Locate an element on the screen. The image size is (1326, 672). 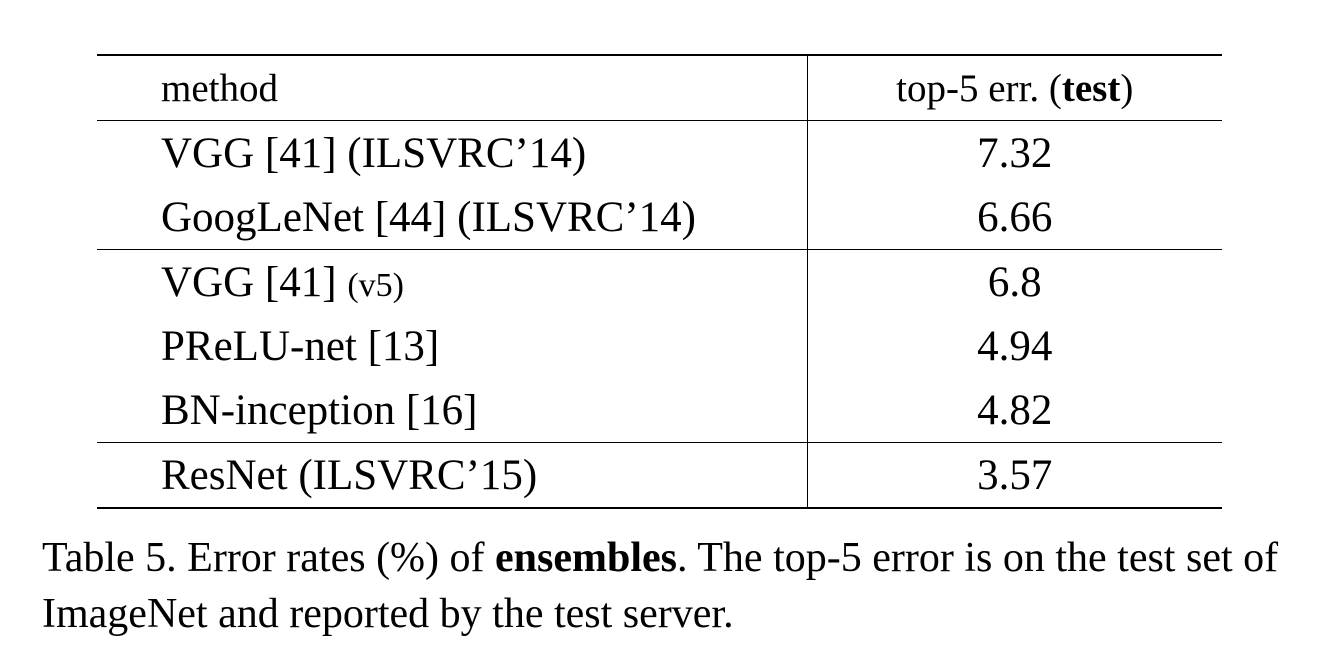
method-cell: GoogLeNet [44] (ILSVRC’14) is located at coordinates (452, 217).